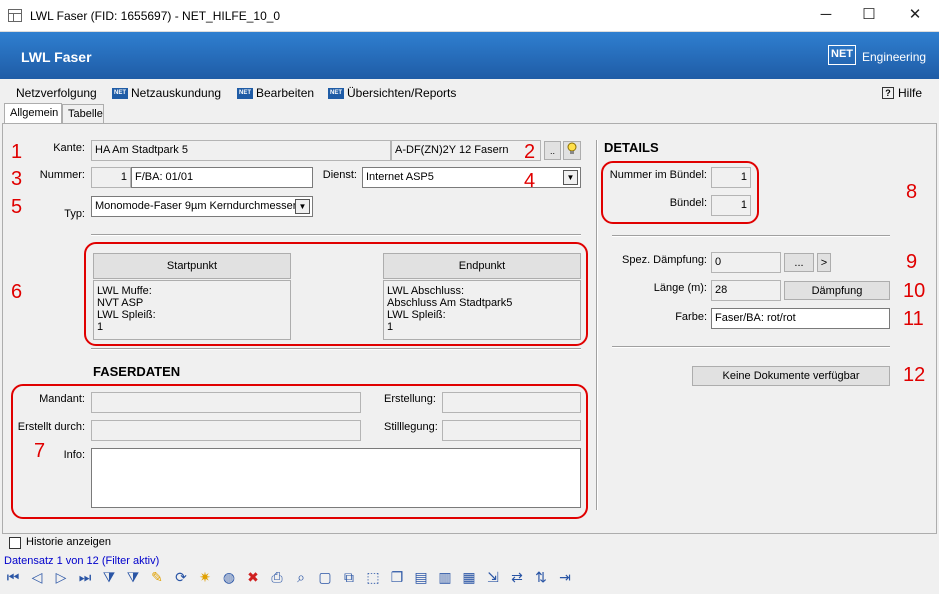 The width and height of the screenshot is (939, 594). What do you see at coordinates (74, 214) in the screenshot?
I see `typ-label: Typ:` at bounding box center [74, 214].